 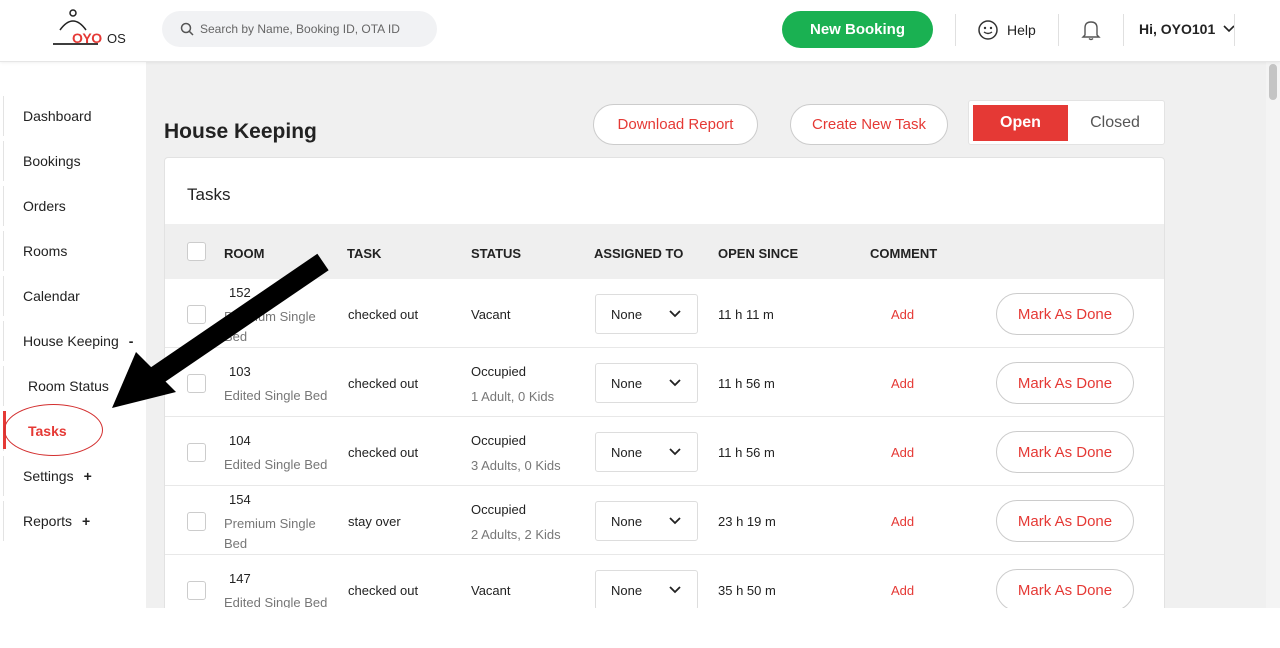 I want to click on sidebar-item-settings: Settings +, so click(x=73, y=476).